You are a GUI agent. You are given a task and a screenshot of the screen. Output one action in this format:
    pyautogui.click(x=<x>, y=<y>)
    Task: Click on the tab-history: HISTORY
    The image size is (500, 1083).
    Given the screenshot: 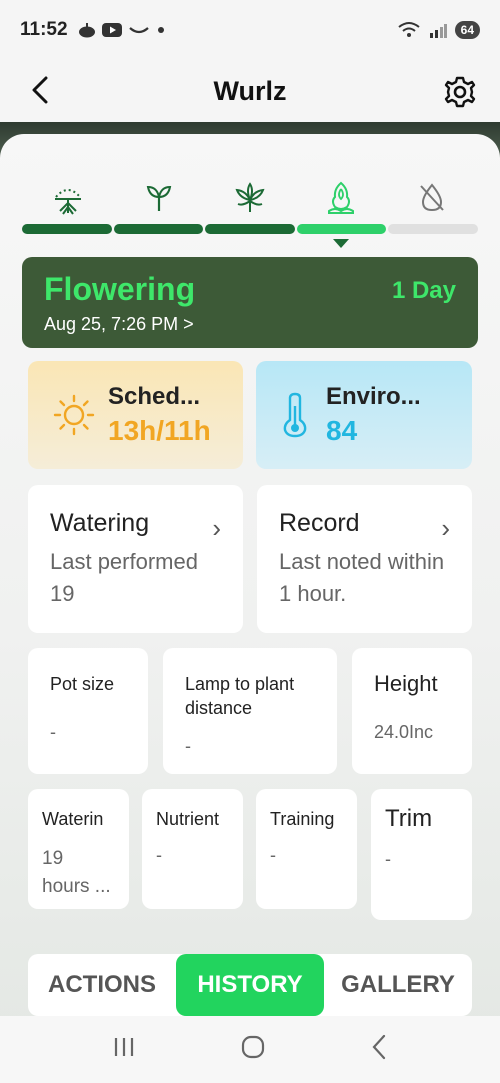 What is the action you would take?
    pyautogui.click(x=250, y=985)
    